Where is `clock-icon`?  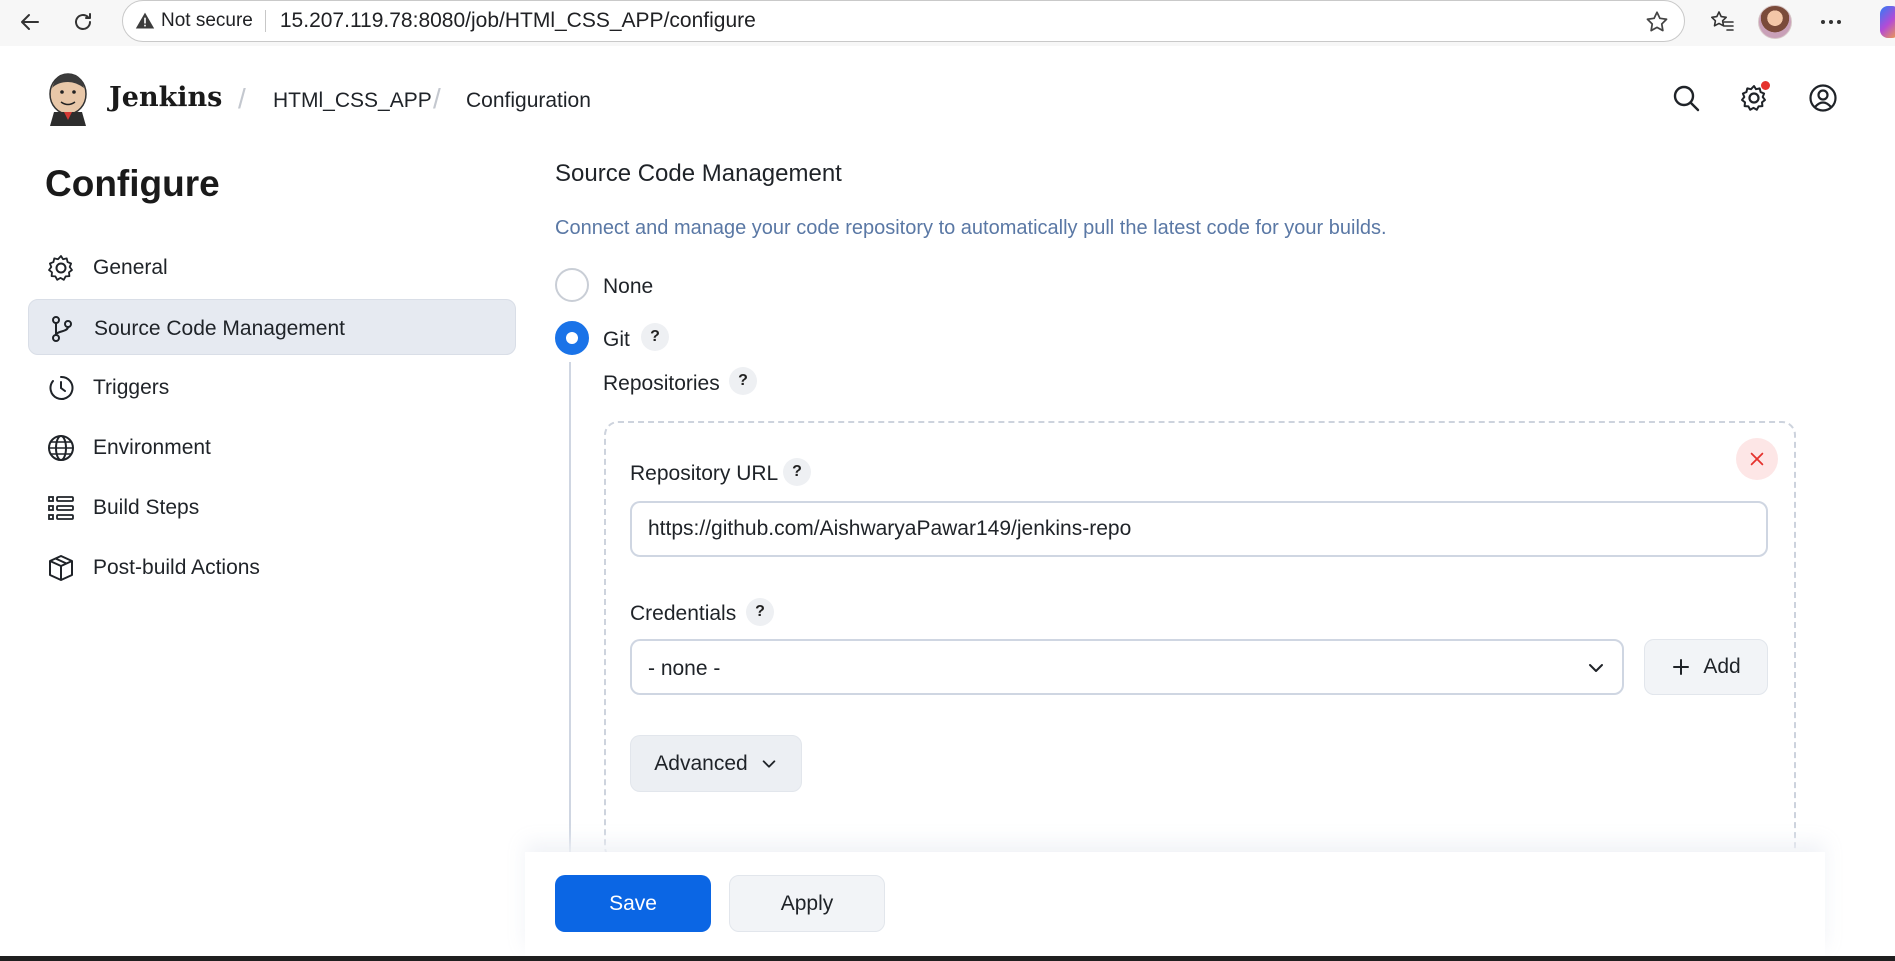 clock-icon is located at coordinates (61, 388).